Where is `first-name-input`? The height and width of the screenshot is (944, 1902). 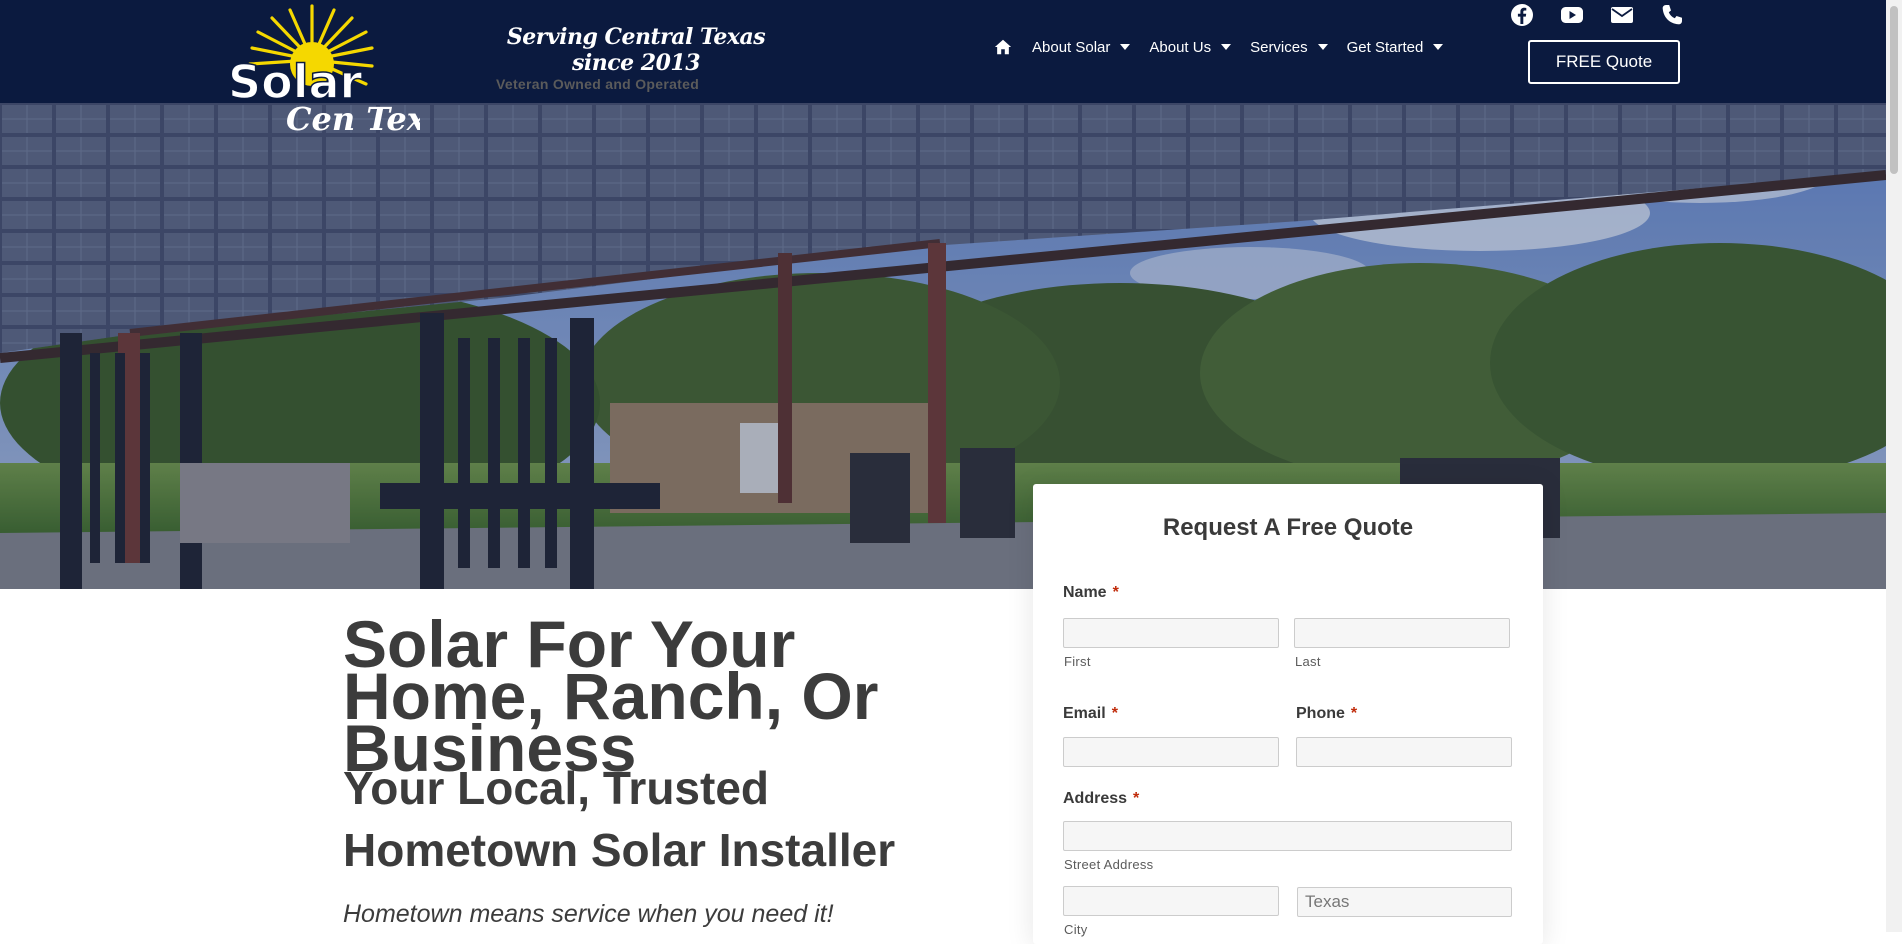
first-name-input is located at coordinates (1171, 633).